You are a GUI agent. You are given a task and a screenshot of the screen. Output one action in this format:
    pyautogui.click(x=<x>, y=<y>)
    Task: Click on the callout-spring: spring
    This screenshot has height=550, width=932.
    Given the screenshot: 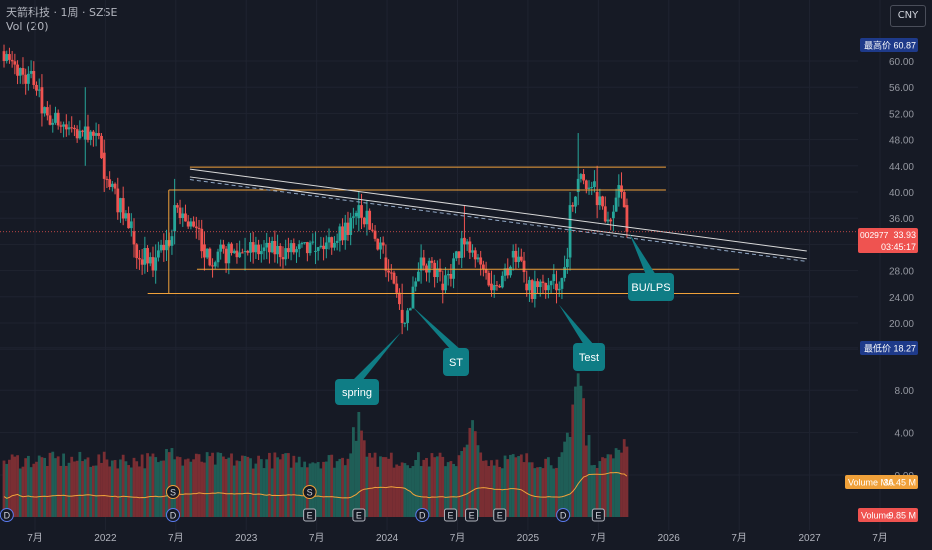 What is the action you would take?
    pyautogui.click(x=368, y=368)
    